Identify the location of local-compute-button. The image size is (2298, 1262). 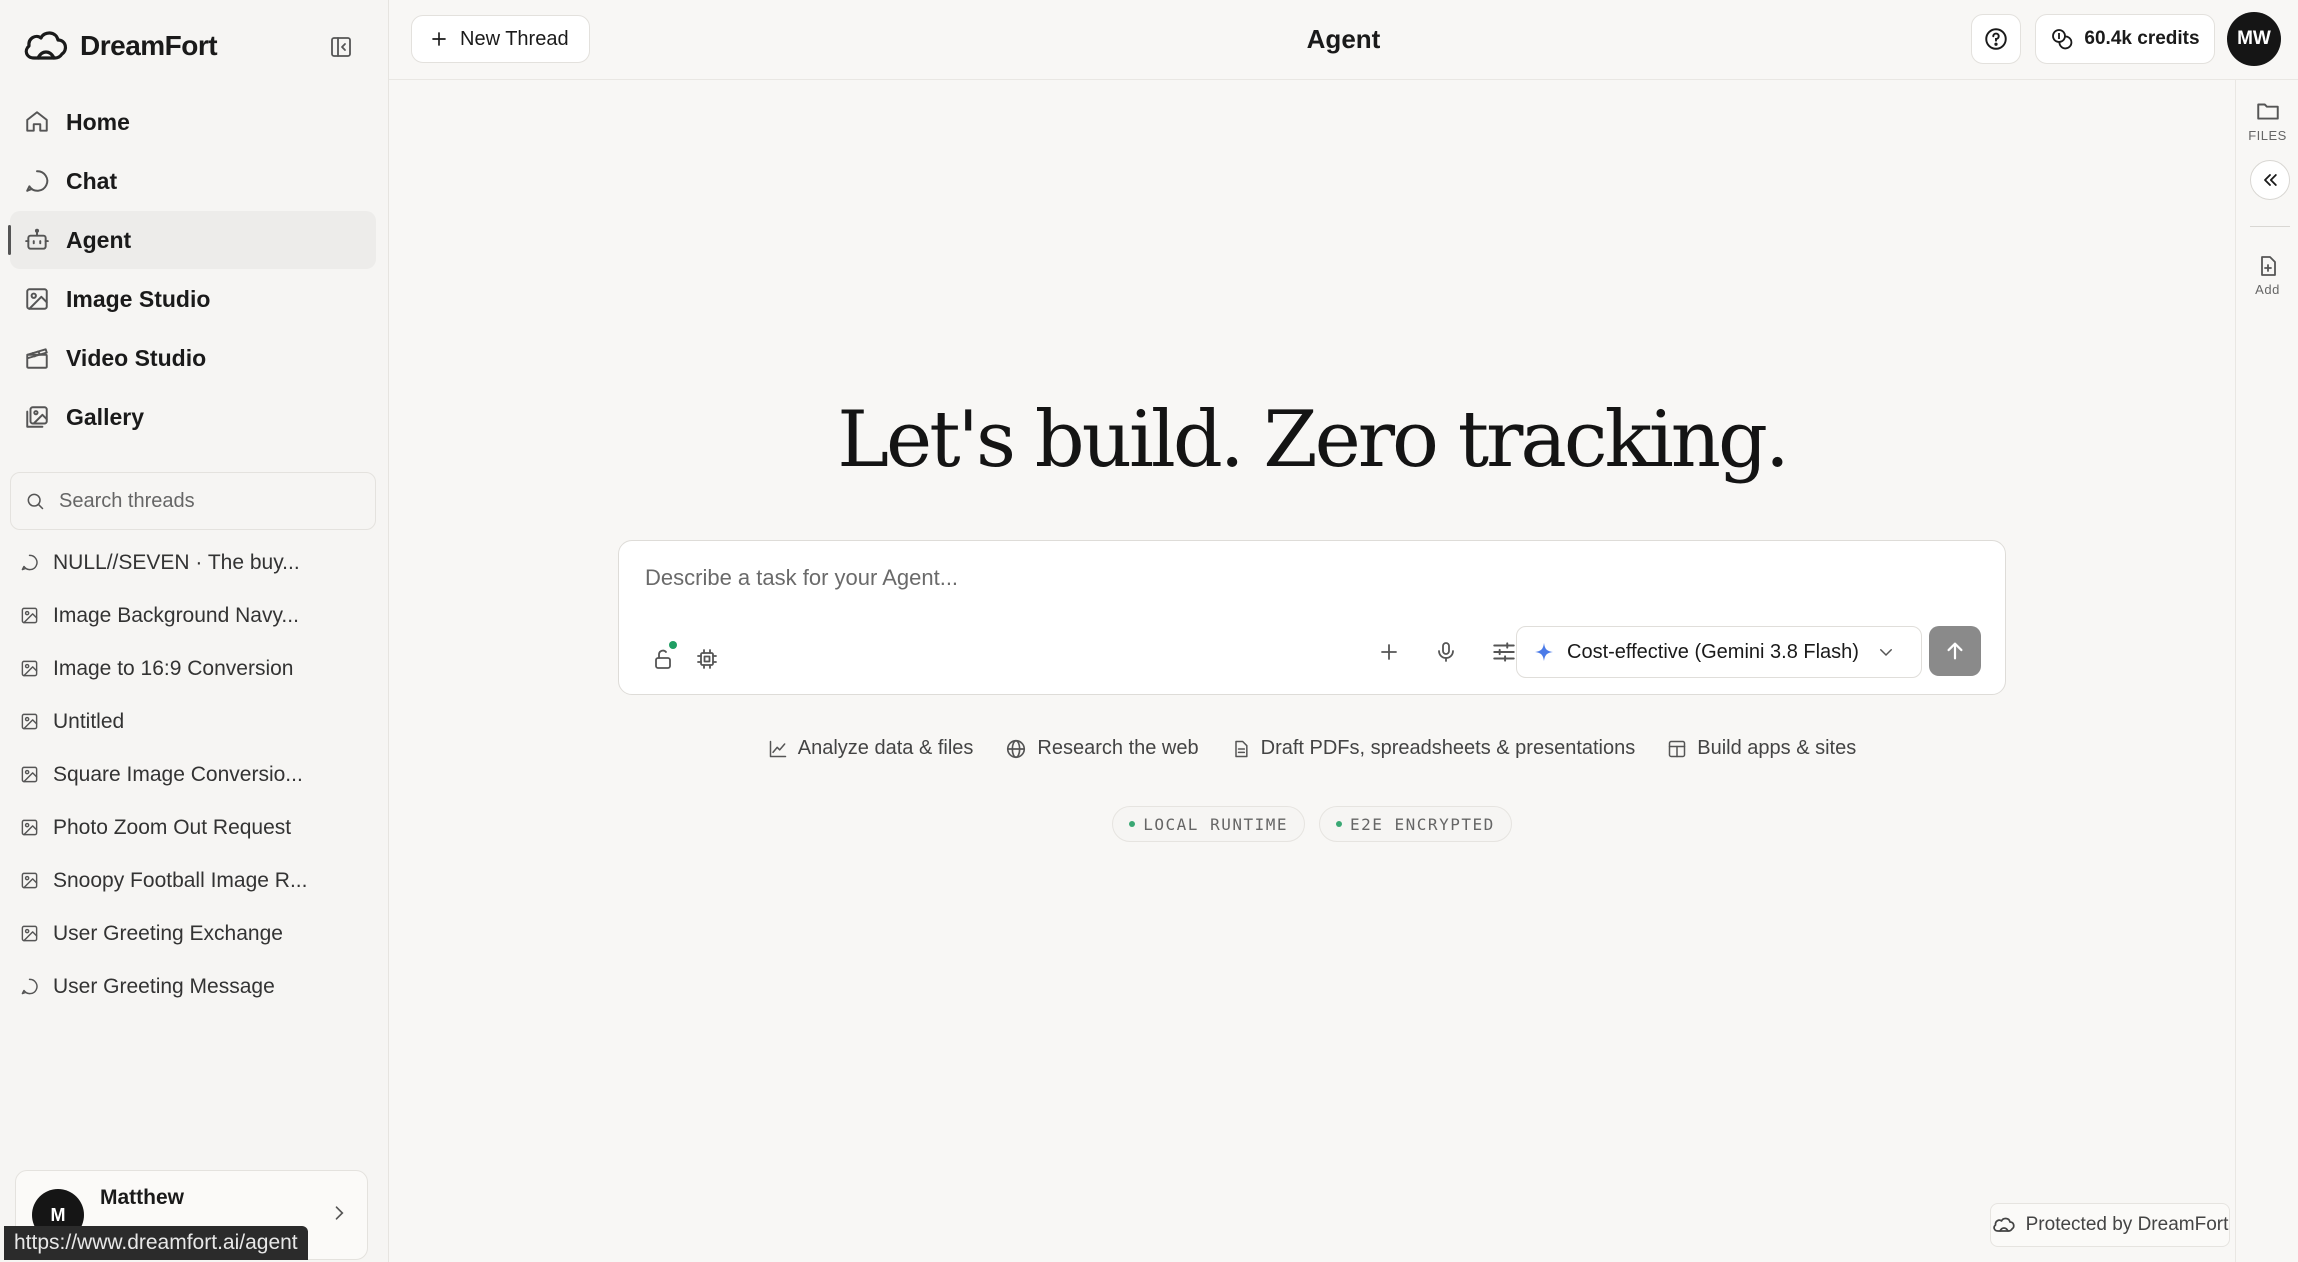
(707, 659).